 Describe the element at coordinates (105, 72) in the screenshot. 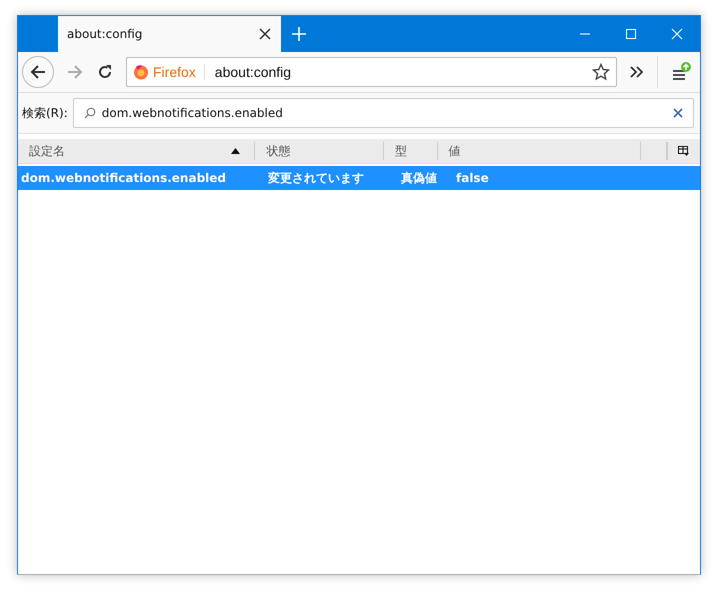

I see `reload-icon` at that location.